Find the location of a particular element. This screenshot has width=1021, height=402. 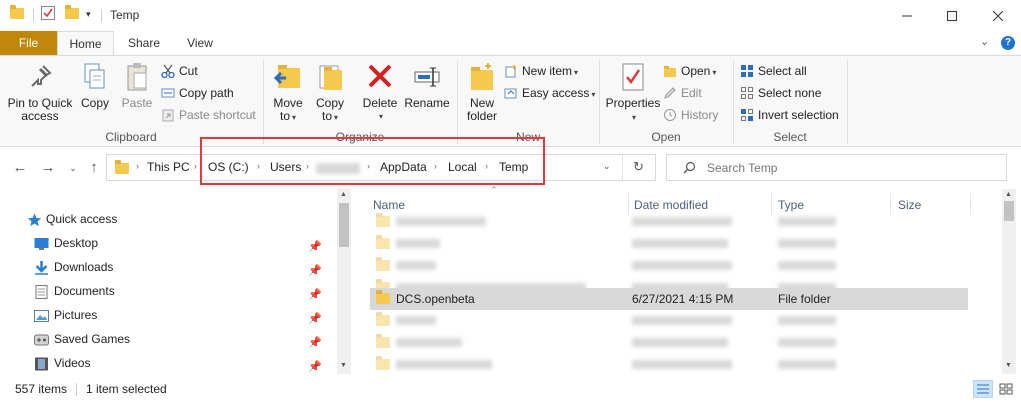

ribbon-tabs: File Home Share View ⌄ ? is located at coordinates (510, 43).